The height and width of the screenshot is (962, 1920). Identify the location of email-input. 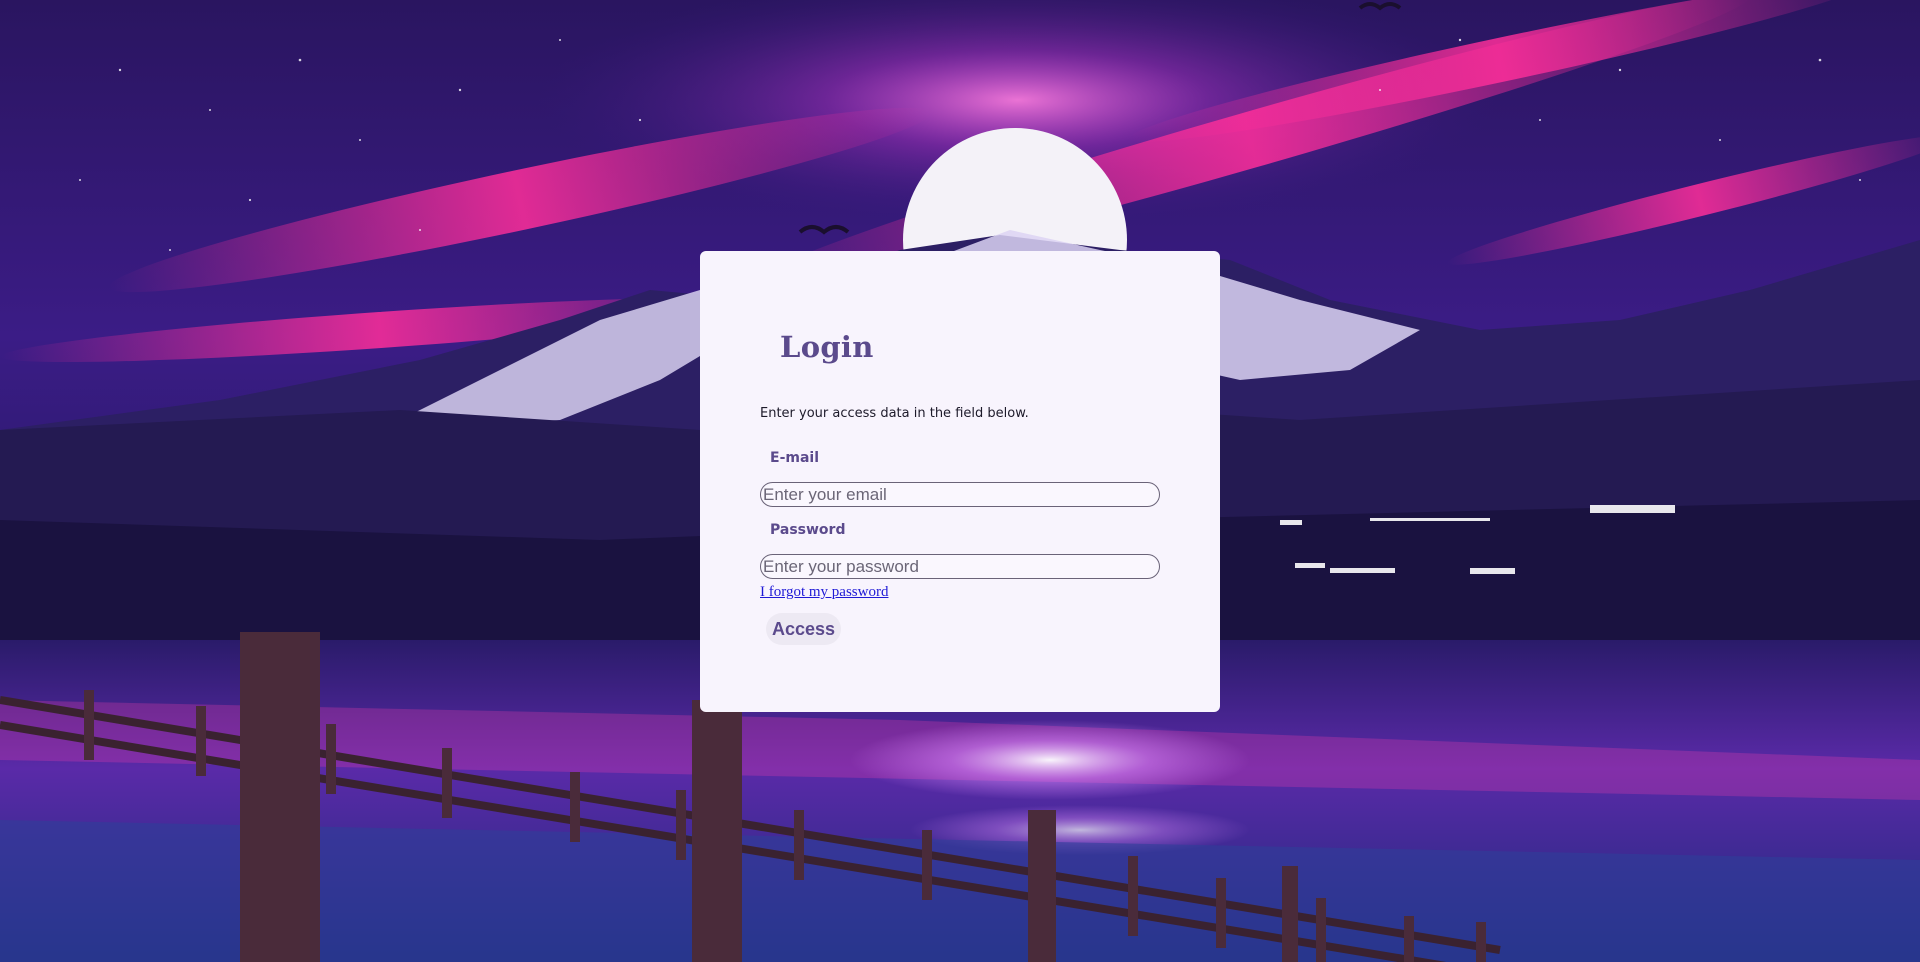
(960, 494).